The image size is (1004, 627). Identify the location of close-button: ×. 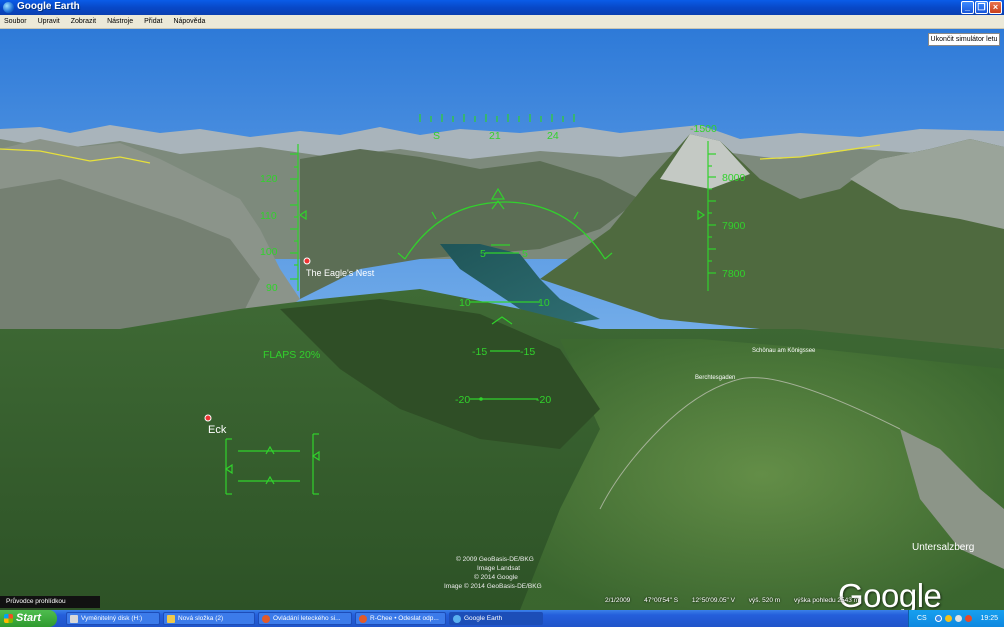
(995, 7).